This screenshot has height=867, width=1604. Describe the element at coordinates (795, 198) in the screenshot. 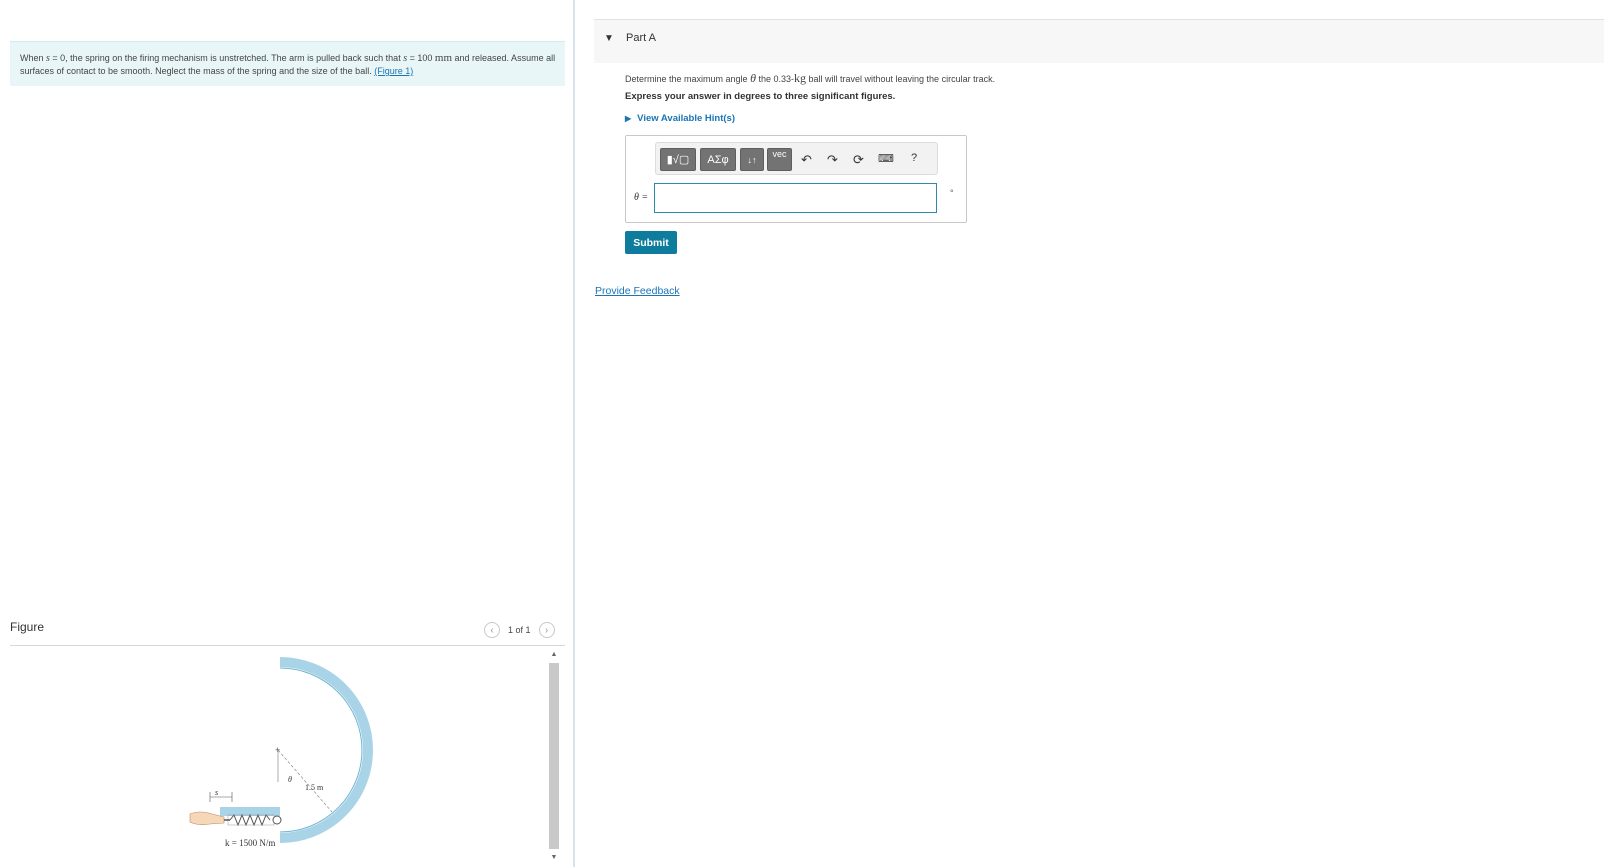

I see `answer-input` at that location.